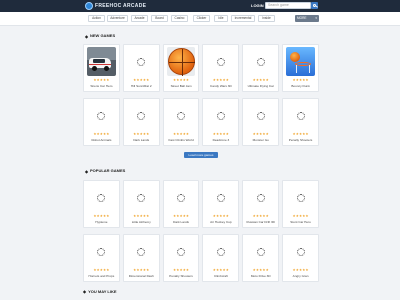 The height and width of the screenshot is (300, 400). Describe the element at coordinates (103, 35) in the screenshot. I see `new-games-title: NEW GAMES` at that location.